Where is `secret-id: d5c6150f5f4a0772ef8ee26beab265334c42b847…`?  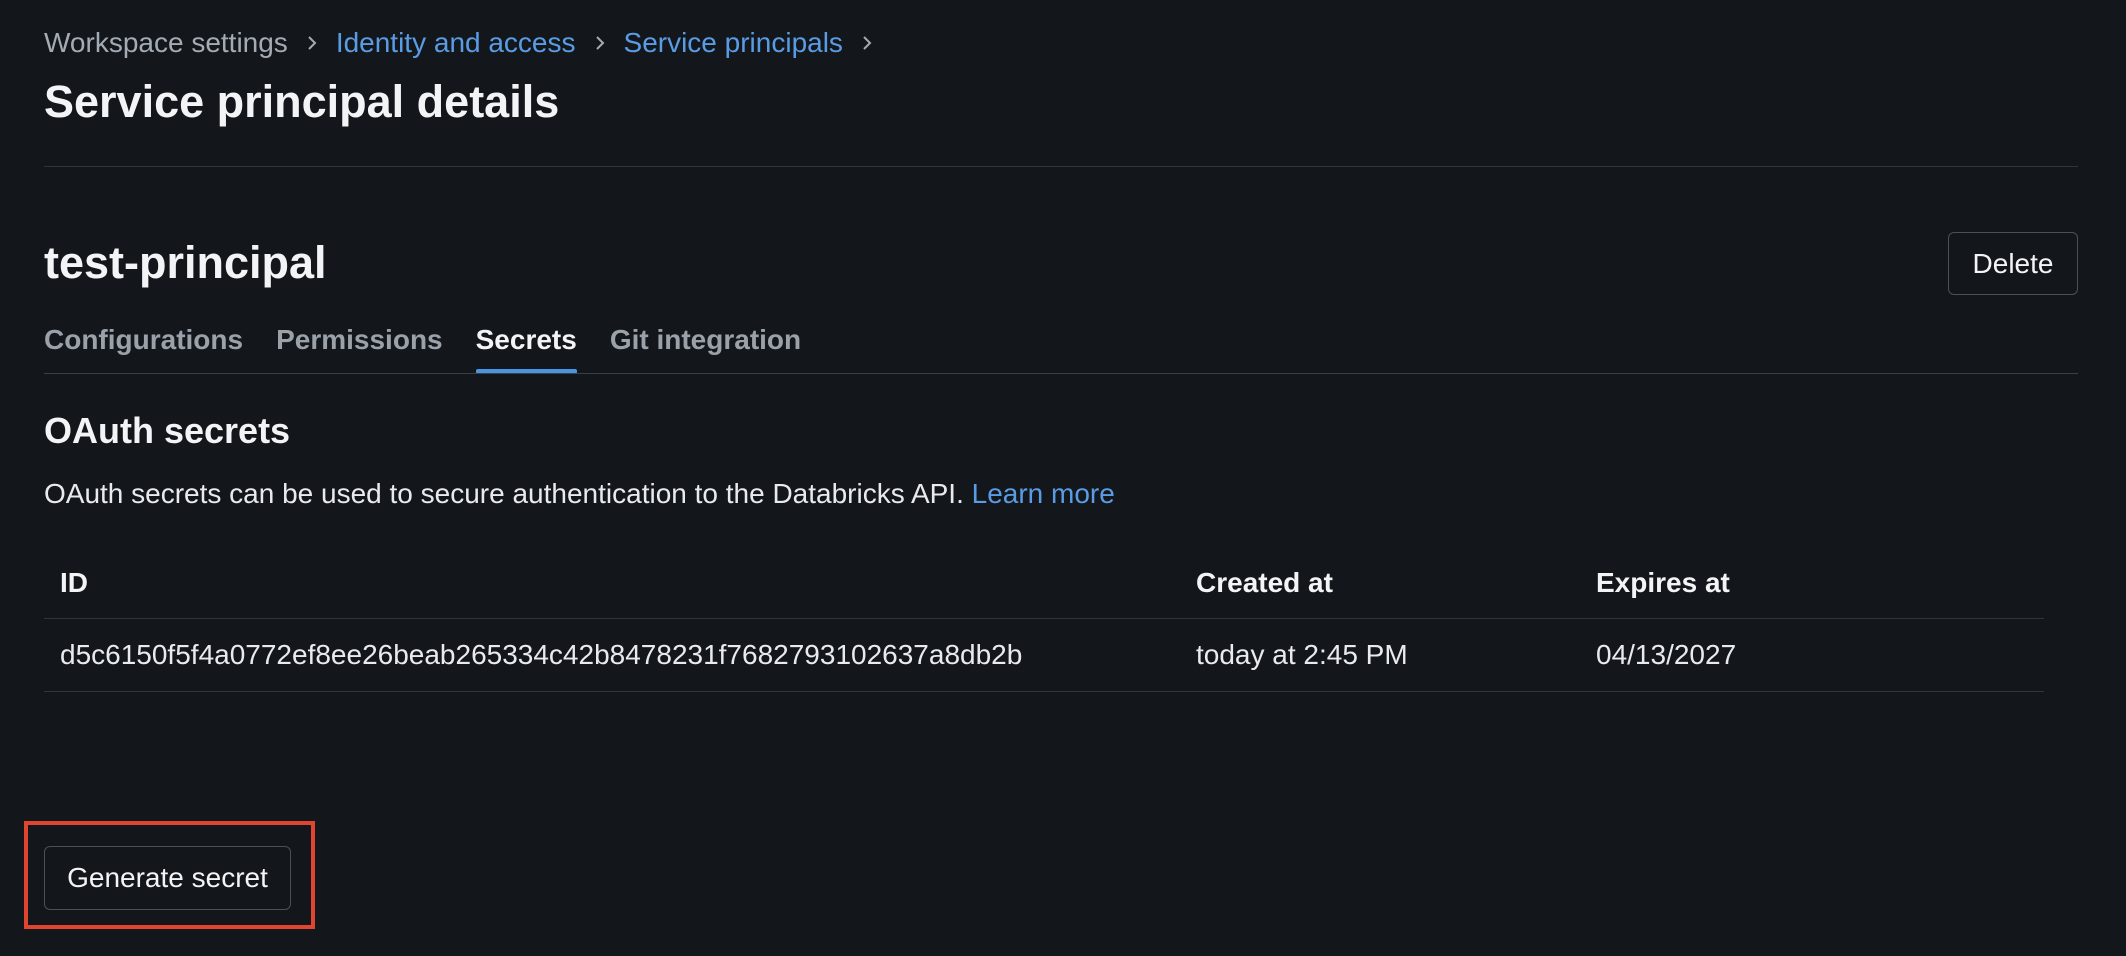 secret-id: d5c6150f5f4a0772ef8ee26beab265334c42b847… is located at coordinates (541, 654).